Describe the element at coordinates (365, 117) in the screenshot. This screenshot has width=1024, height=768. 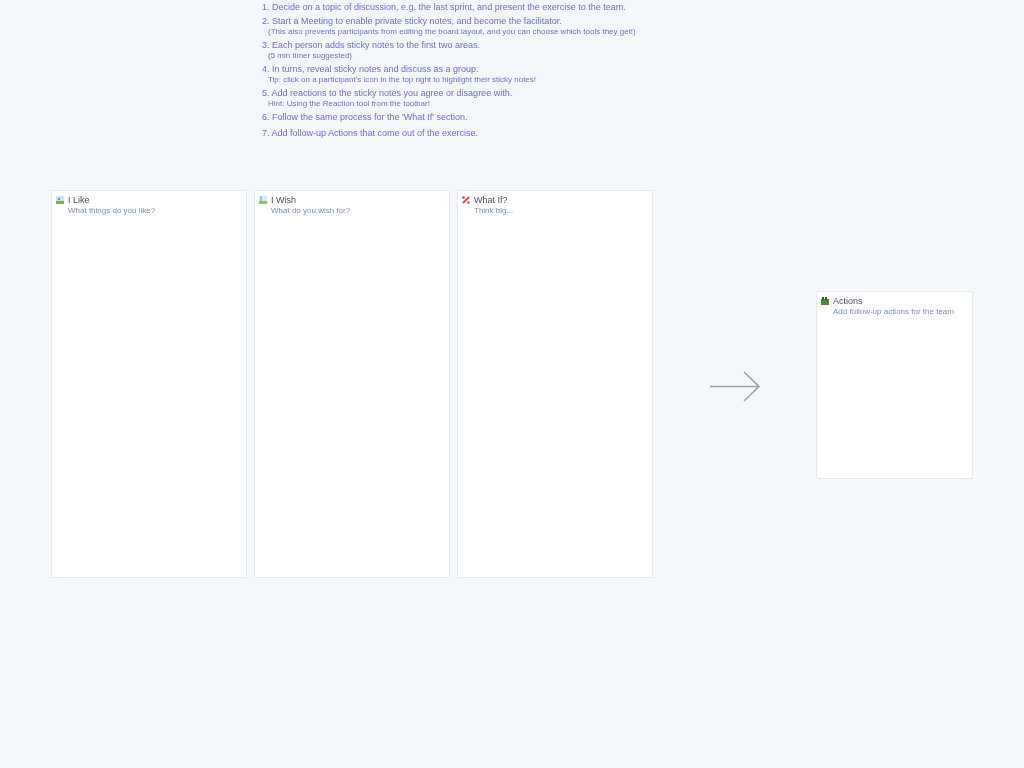
I see `instruction-text: 6. Follow the same process for the 'What If' section.` at that location.